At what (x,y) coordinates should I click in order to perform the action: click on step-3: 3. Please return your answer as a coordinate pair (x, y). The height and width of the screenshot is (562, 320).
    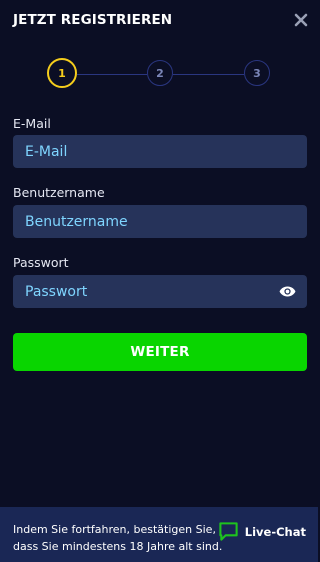
    Looking at the image, I should click on (257, 73).